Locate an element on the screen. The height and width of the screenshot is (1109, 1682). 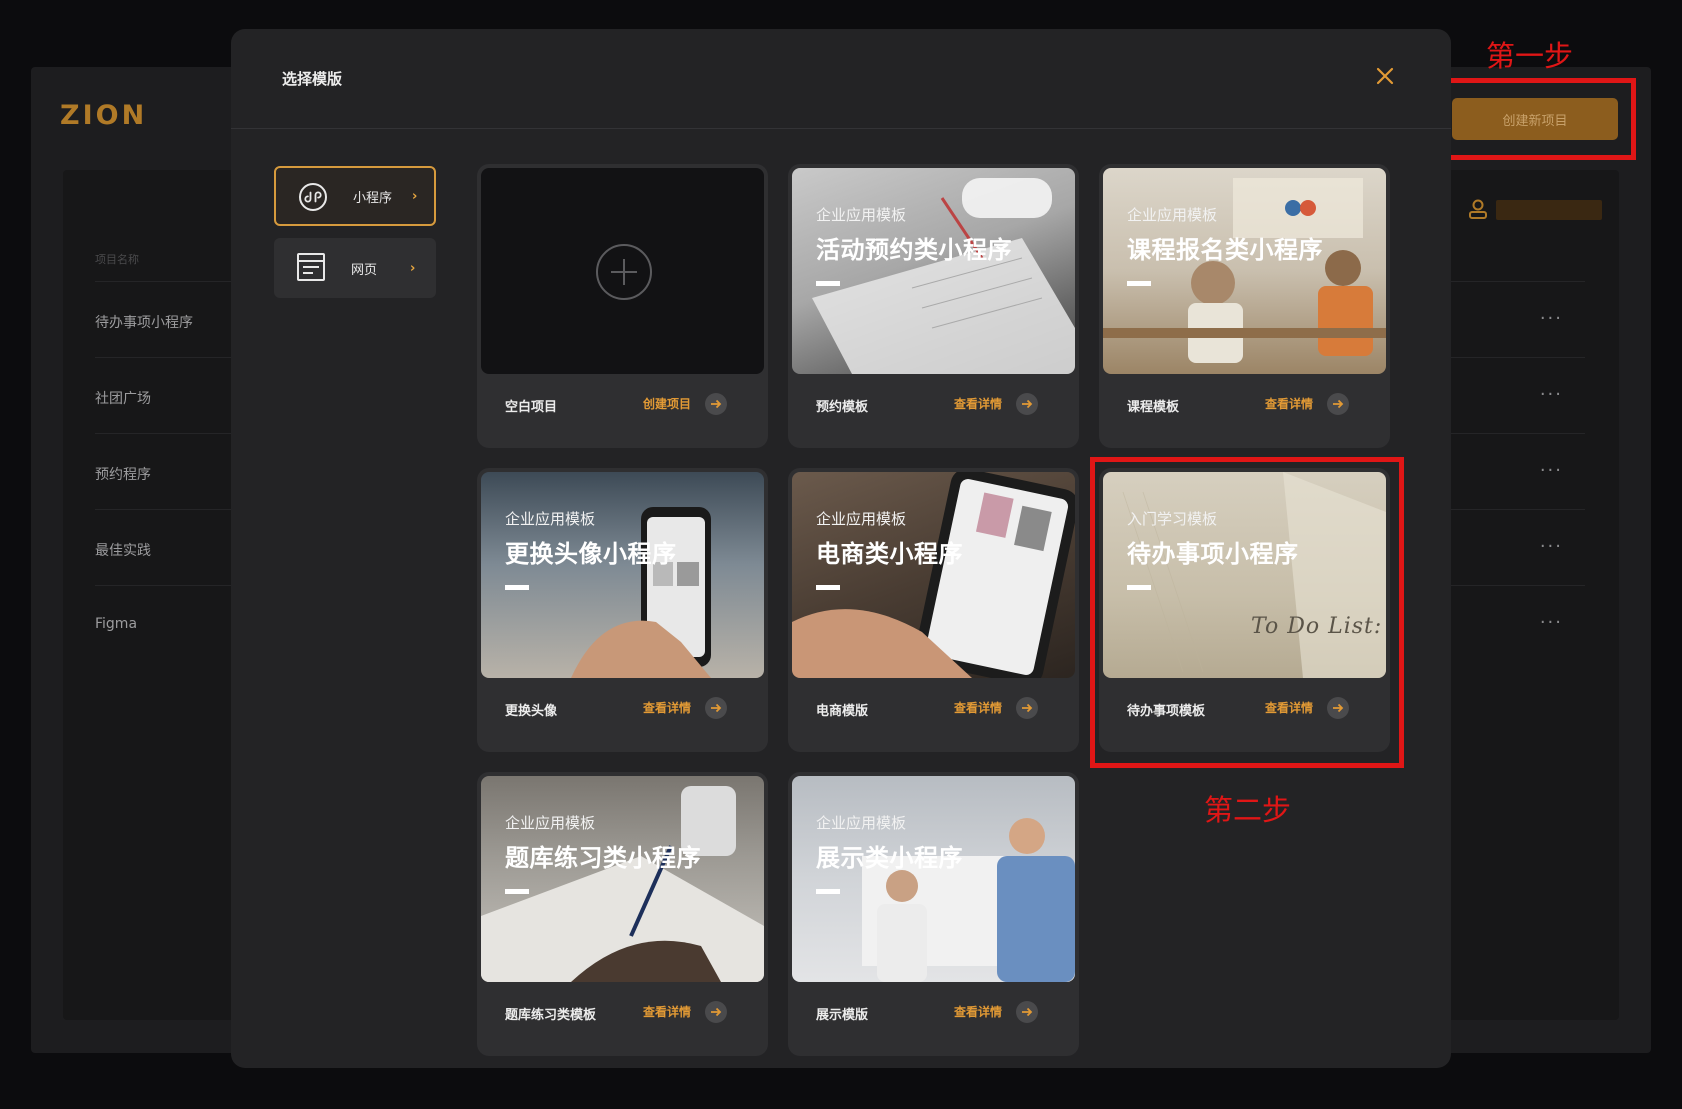
nav-item-webpage: 网页 › is located at coordinates (355, 268).